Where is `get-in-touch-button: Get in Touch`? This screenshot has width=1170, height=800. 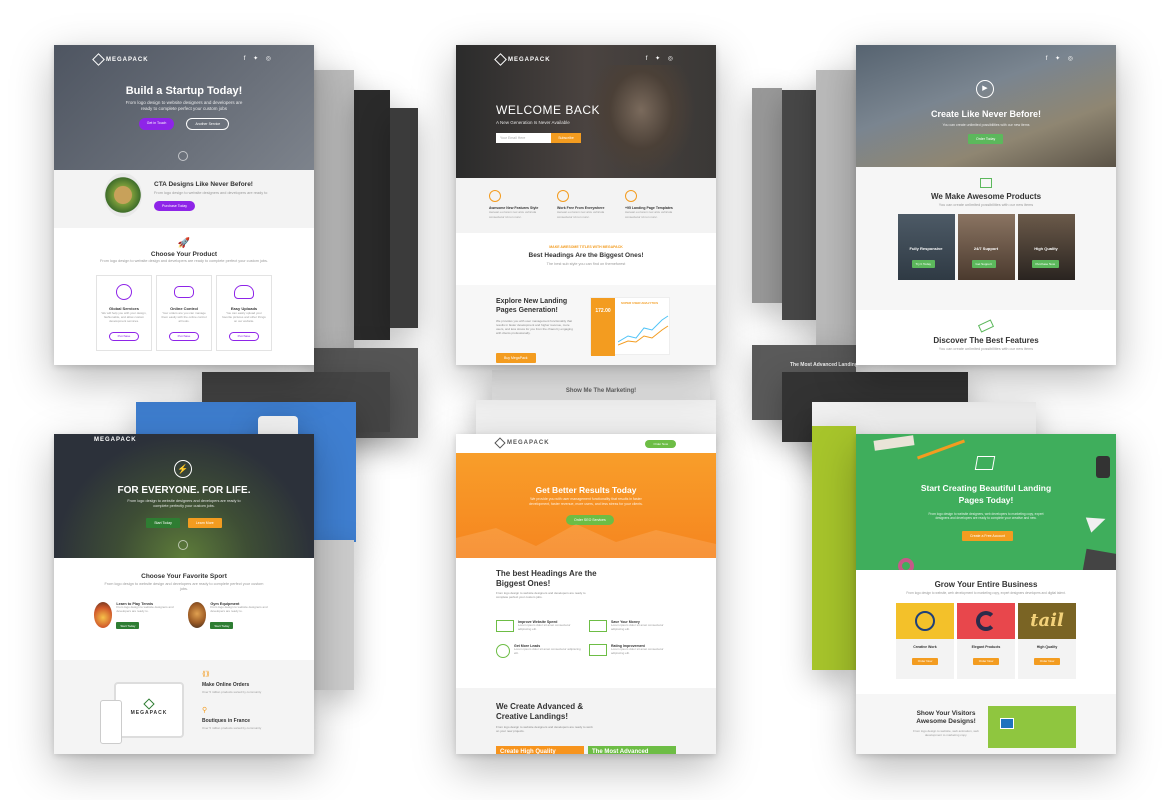
get-in-touch-button: Get in Touch is located at coordinates (156, 124).